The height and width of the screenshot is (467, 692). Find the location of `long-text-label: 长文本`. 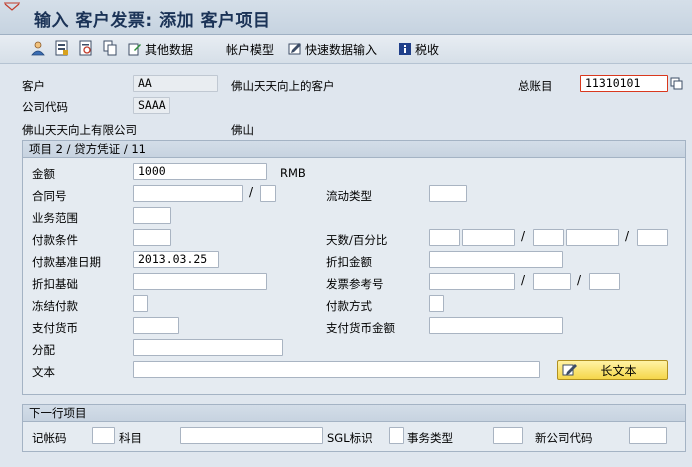

long-text-label: 长文本 is located at coordinates (618, 370).